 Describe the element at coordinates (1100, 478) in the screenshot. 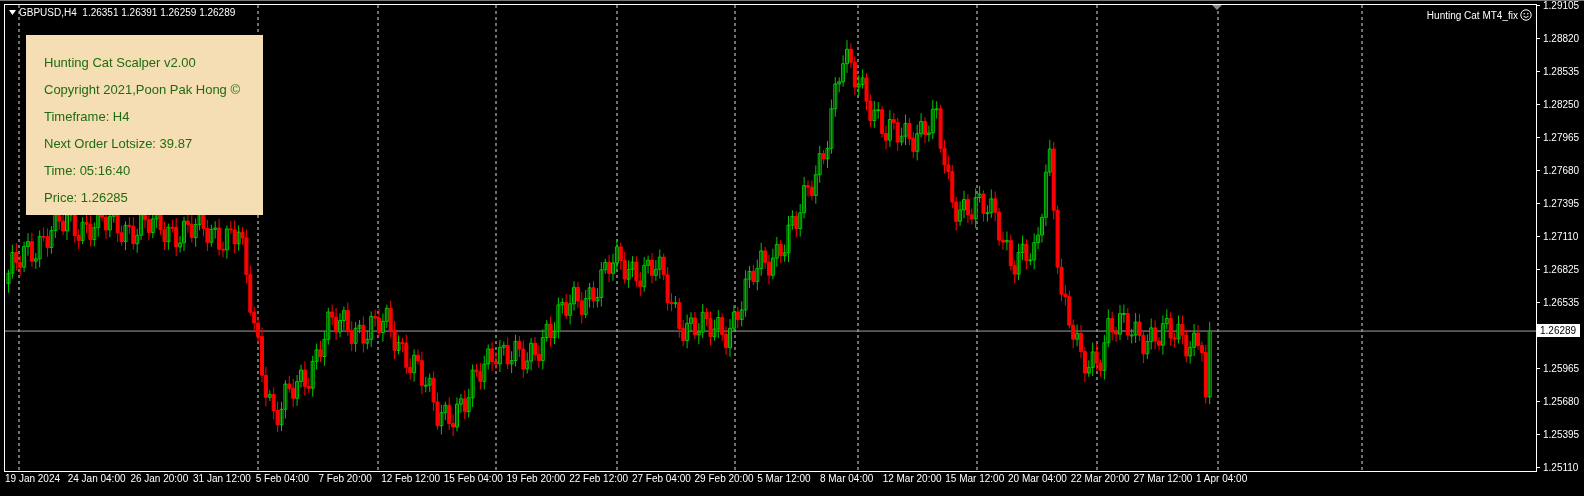

I see `time-label: 22 Mar 20:00` at that location.